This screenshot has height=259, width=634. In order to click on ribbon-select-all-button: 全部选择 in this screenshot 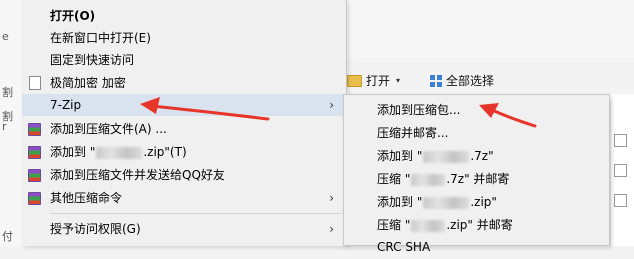, I will do `click(462, 80)`.